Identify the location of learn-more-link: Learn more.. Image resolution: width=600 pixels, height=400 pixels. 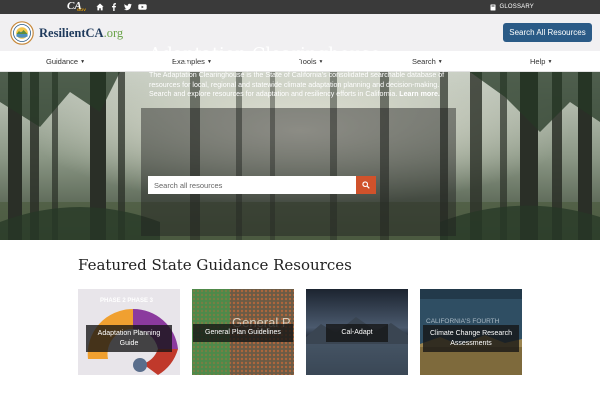
(419, 94).